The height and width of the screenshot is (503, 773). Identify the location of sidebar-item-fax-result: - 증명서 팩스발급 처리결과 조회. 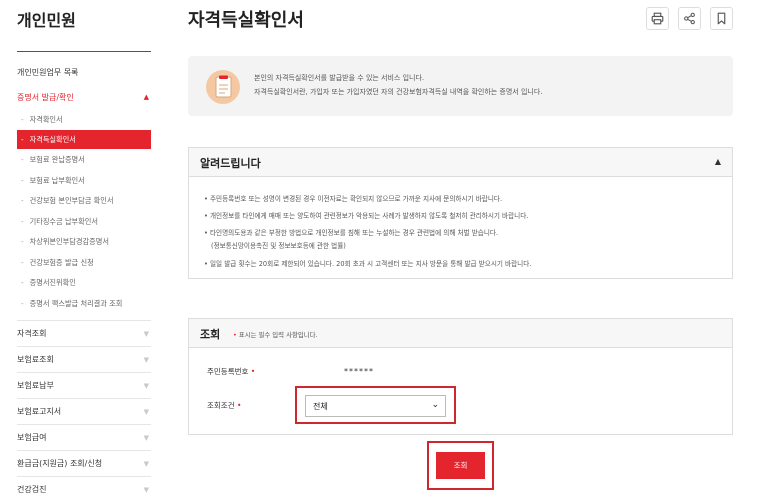
(84, 303).